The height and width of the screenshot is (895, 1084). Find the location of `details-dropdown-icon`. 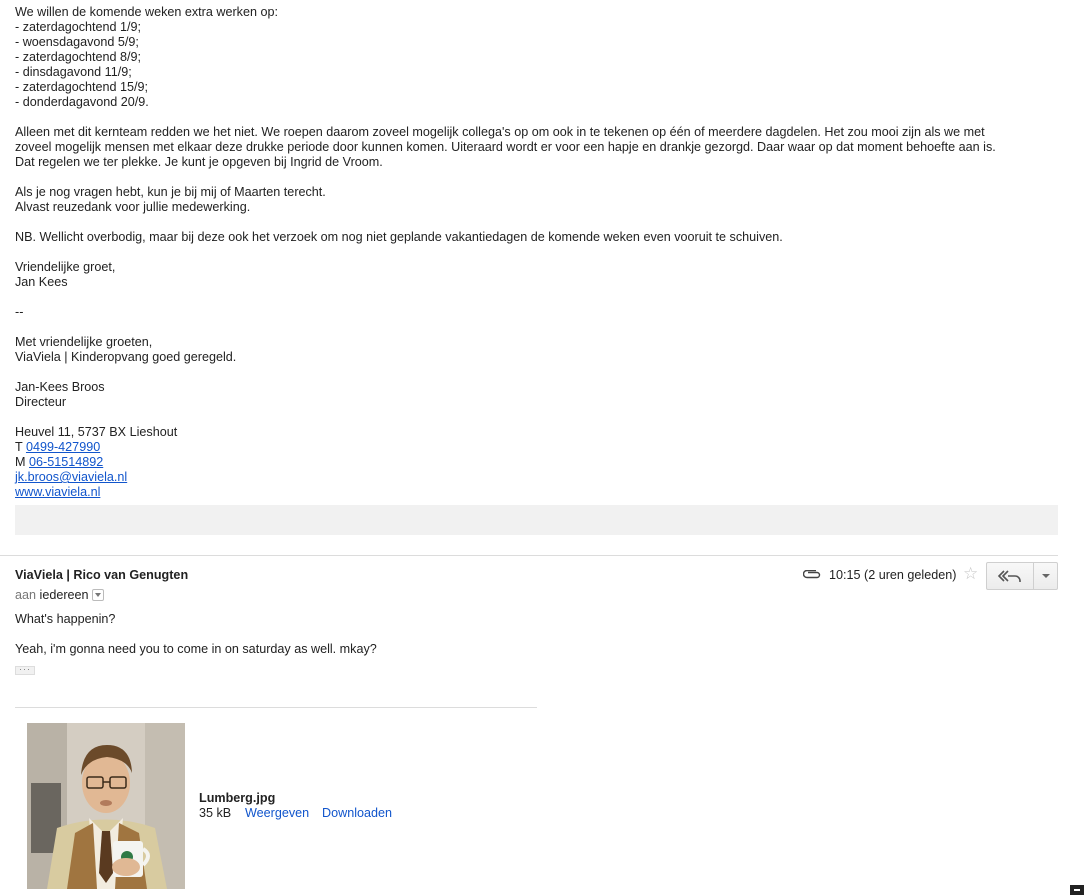

details-dropdown-icon is located at coordinates (97, 595).